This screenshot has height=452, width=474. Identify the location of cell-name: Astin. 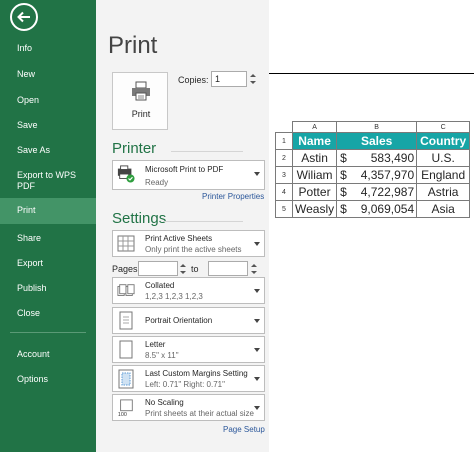
(314, 158).